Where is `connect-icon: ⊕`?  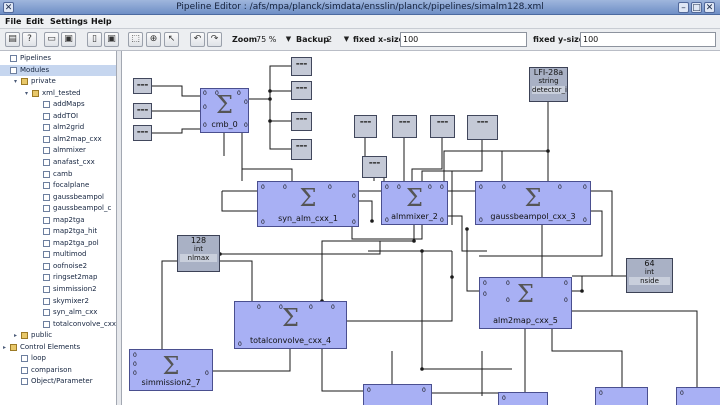
connect-icon: ⊕ is located at coordinates (153, 39).